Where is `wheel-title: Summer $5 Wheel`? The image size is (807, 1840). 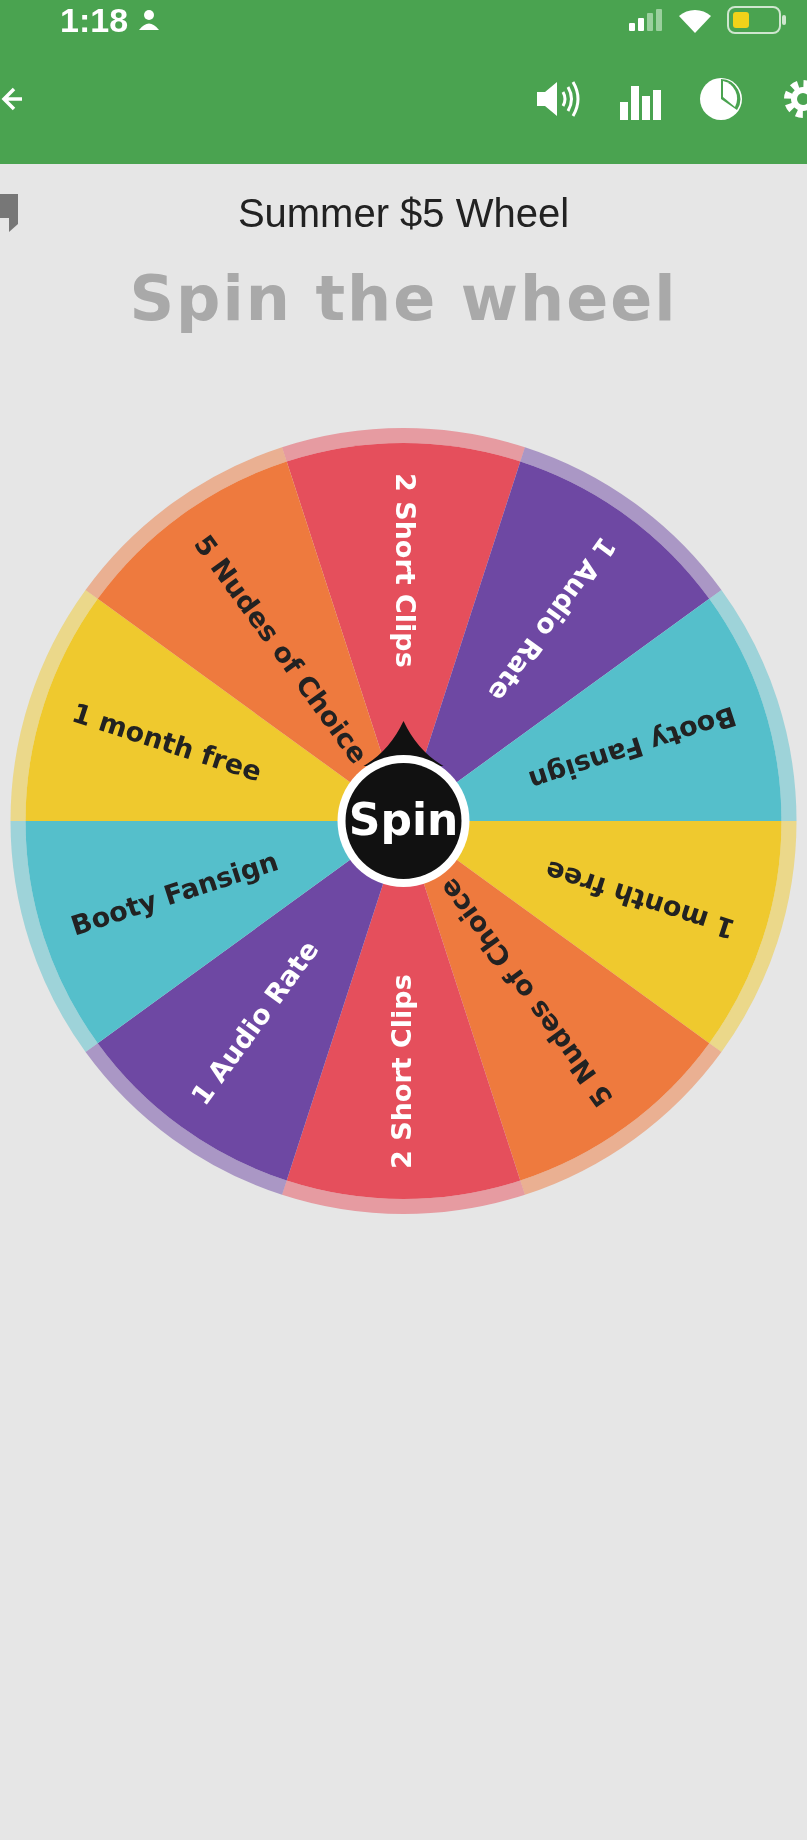 wheel-title: Summer $5 Wheel is located at coordinates (403, 213).